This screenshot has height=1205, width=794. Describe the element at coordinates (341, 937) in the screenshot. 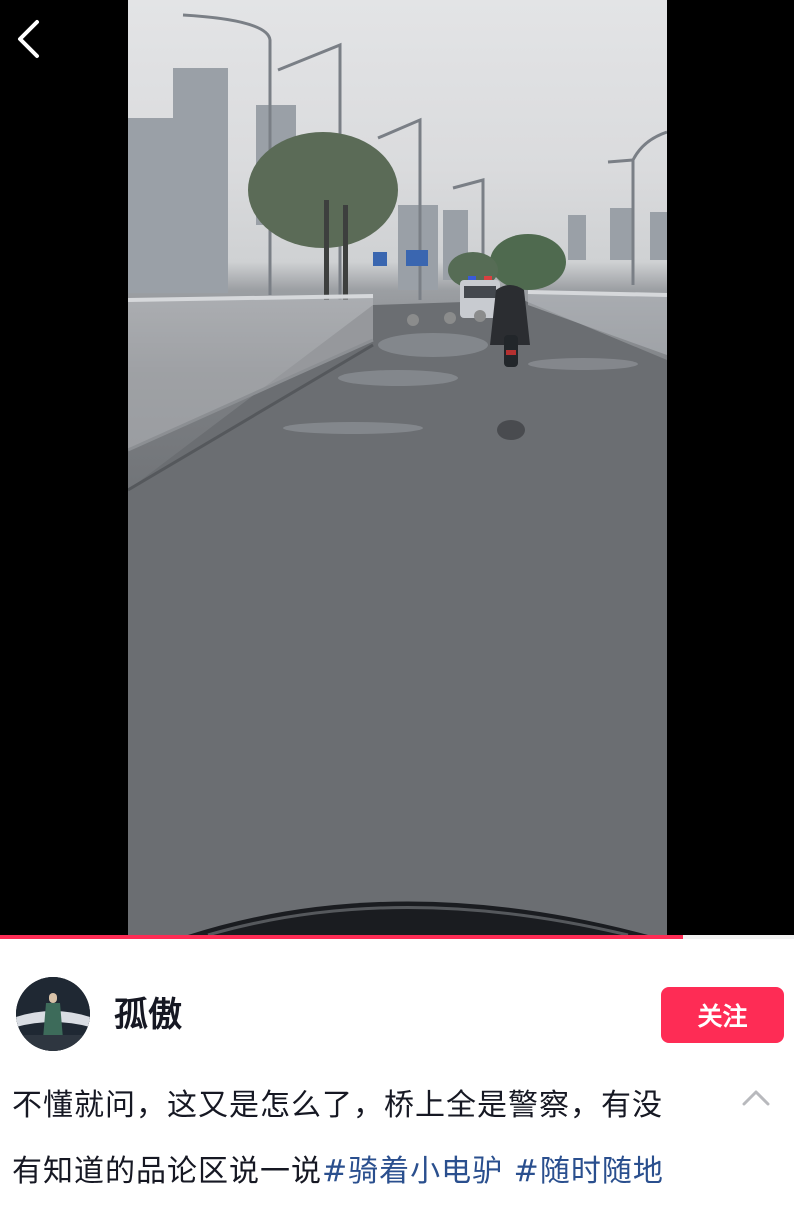

I see `video-progress-fill` at that location.